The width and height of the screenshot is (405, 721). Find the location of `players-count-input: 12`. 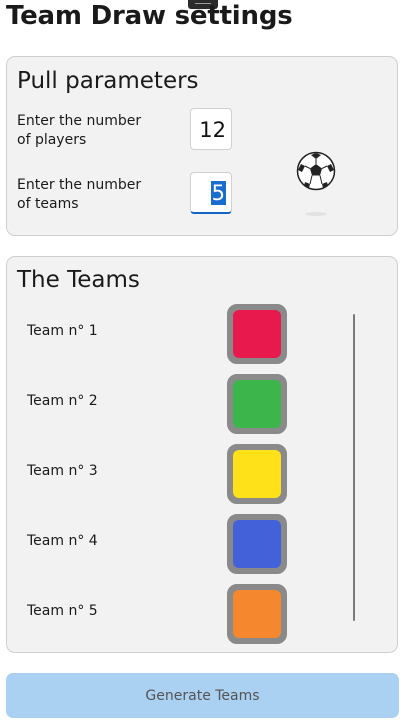

players-count-input: 12 is located at coordinates (211, 129).